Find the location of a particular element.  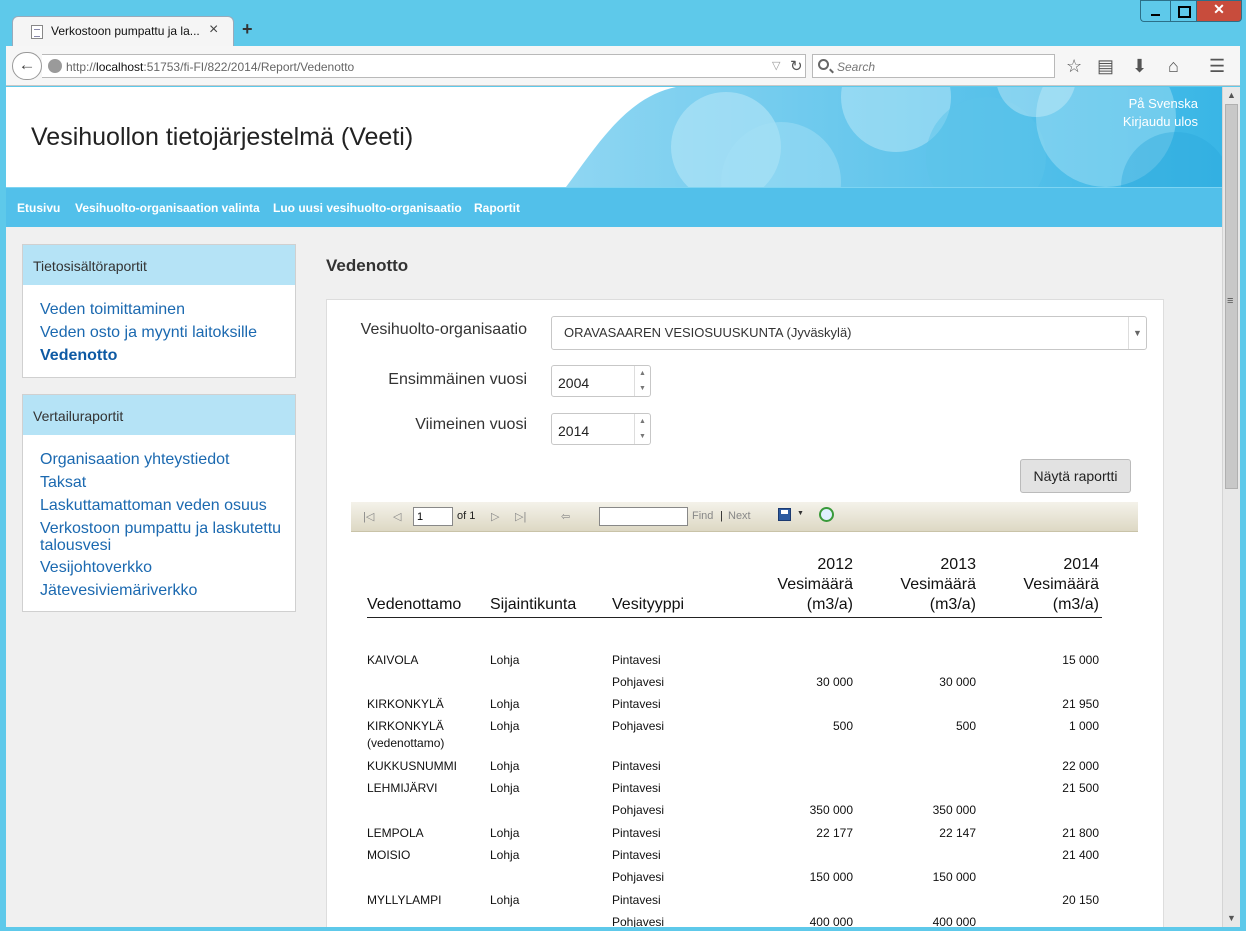

sidebar-heading: Vertailuraportit is located at coordinates (159, 415).